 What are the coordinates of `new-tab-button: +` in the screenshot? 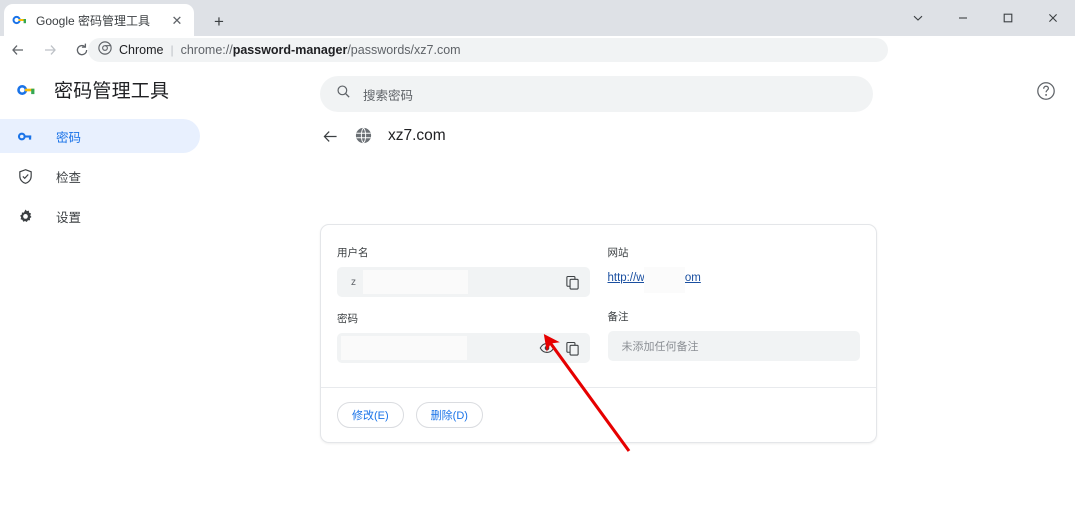 It's located at (219, 21).